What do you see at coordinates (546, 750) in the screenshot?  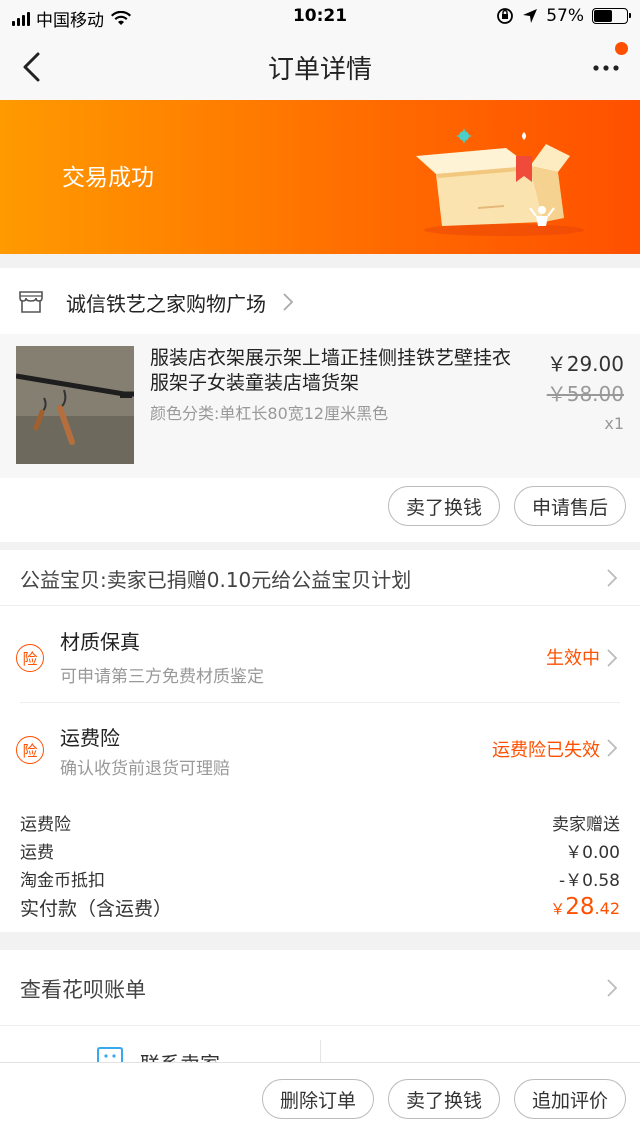 I see `insurance-status: 运费险已失效` at bounding box center [546, 750].